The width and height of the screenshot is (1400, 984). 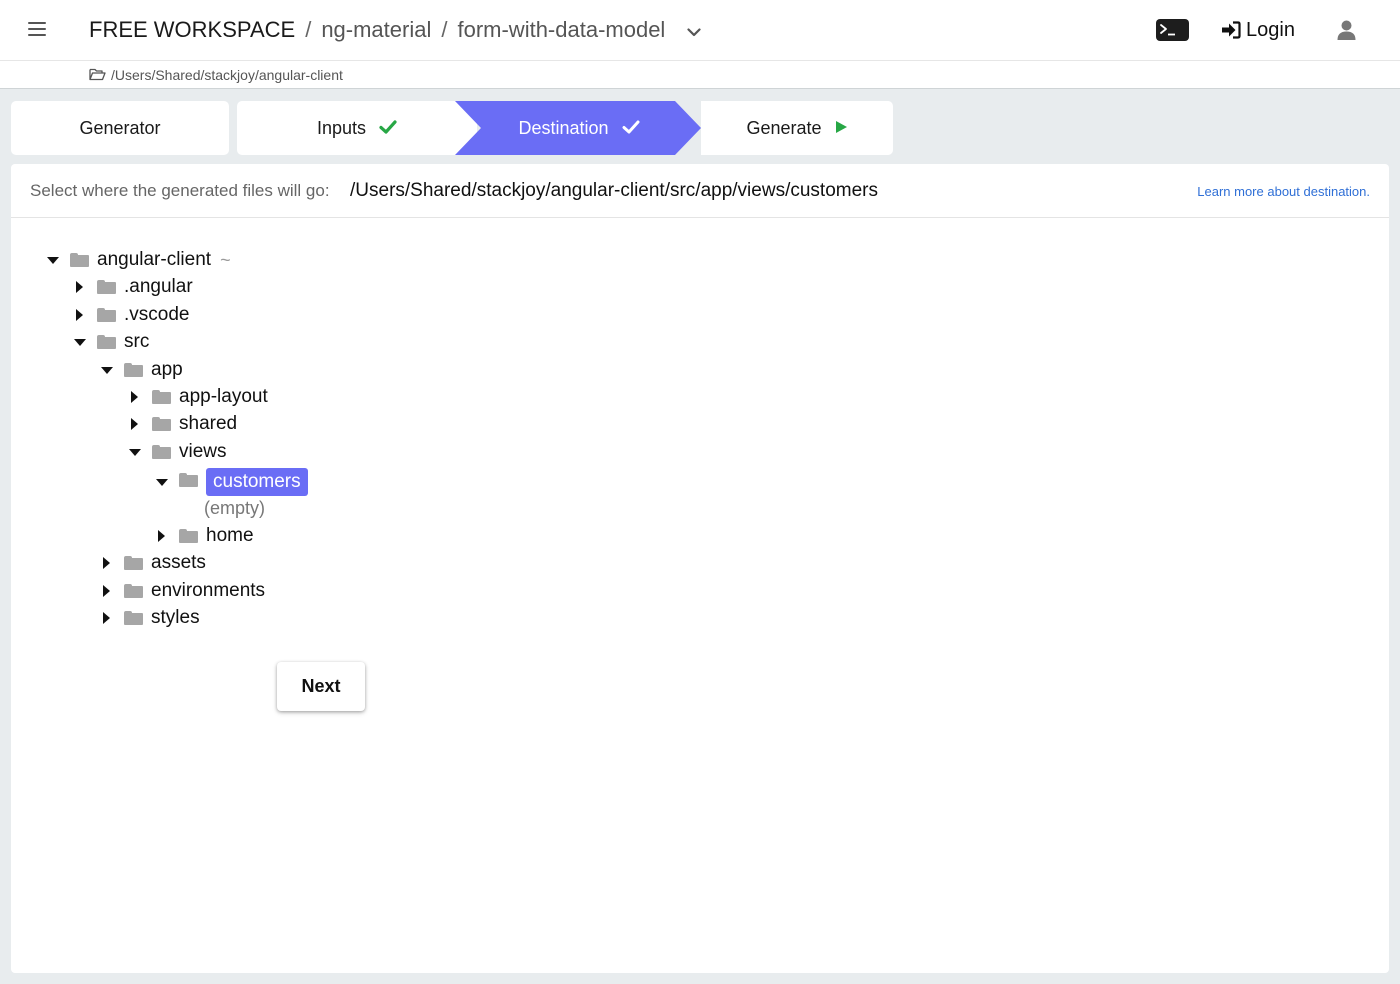 I want to click on user-icon, so click(x=1346, y=32).